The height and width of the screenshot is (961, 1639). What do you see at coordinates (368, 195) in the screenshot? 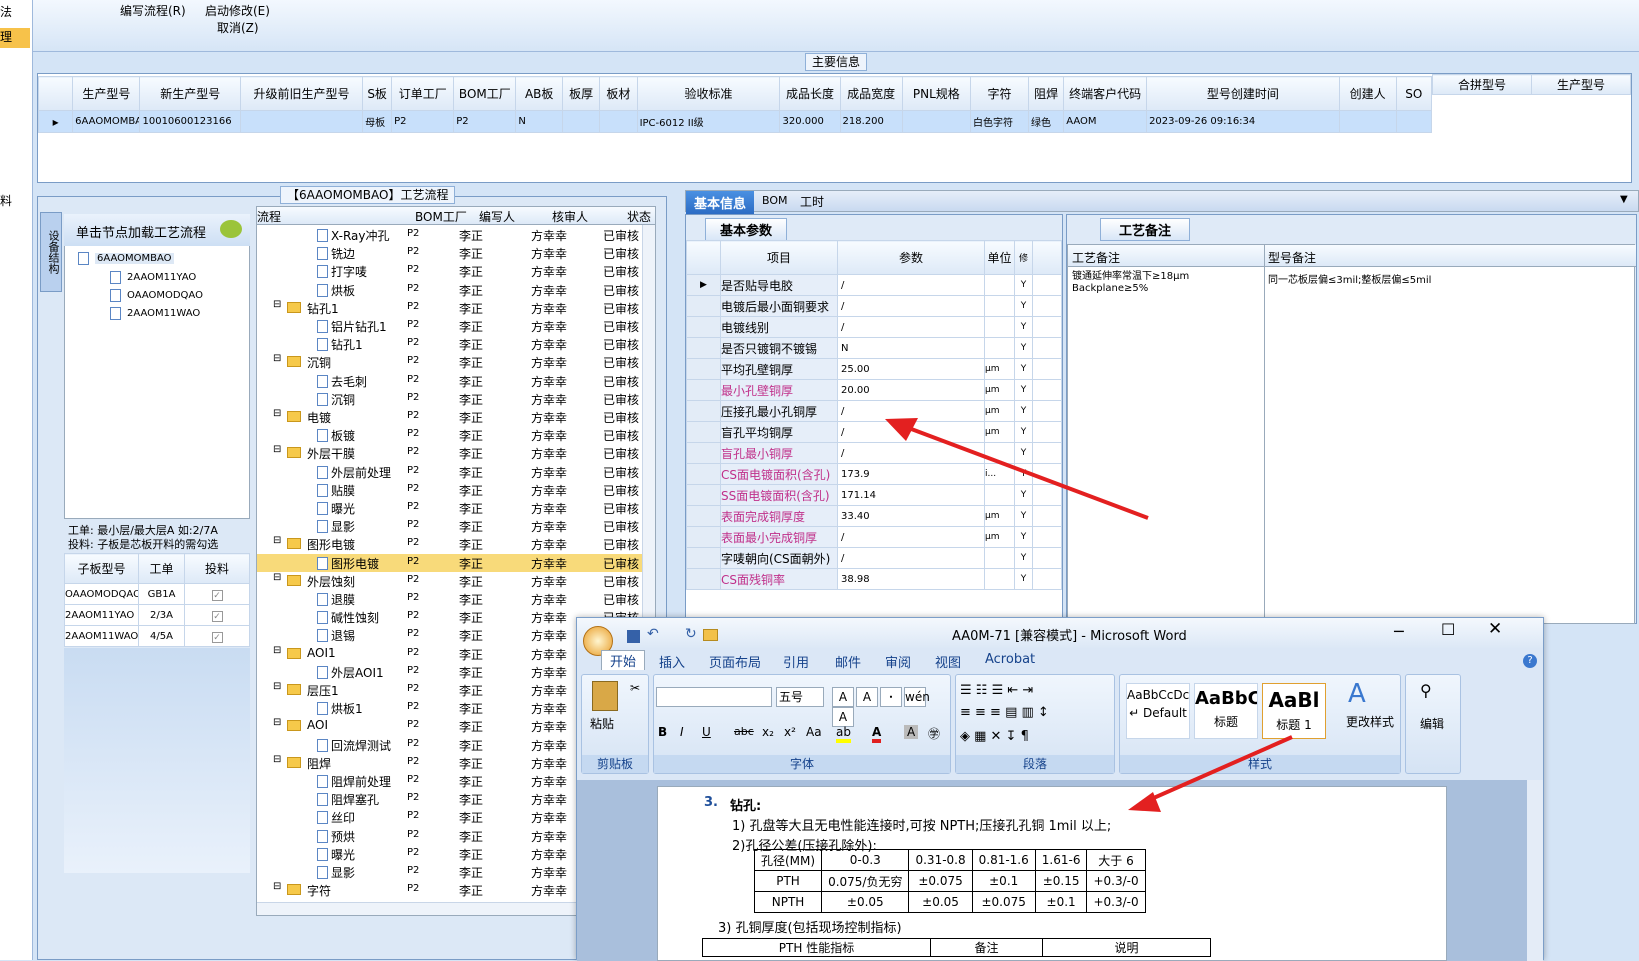
I see `process-flow-title: 【6AAOMOMBAO】工艺流程` at bounding box center [368, 195].